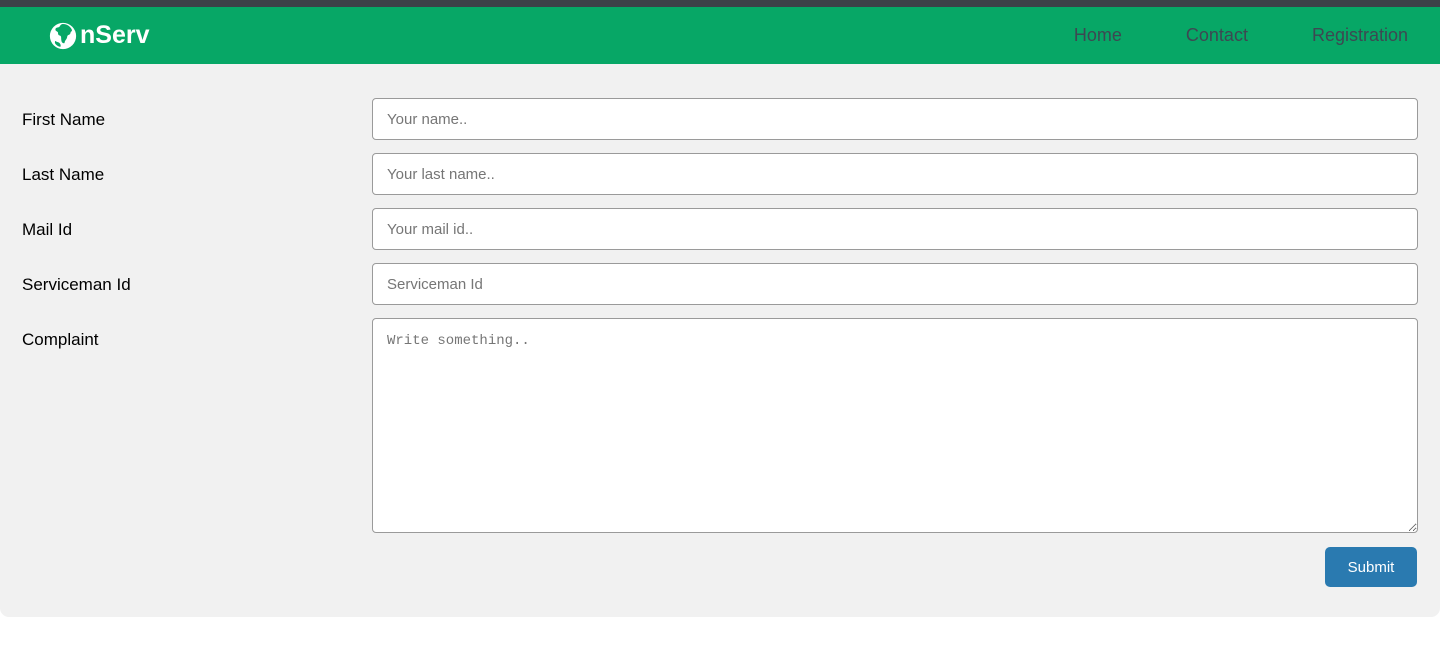 This screenshot has width=1440, height=651. I want to click on field-wrap-mail-id, so click(895, 229).